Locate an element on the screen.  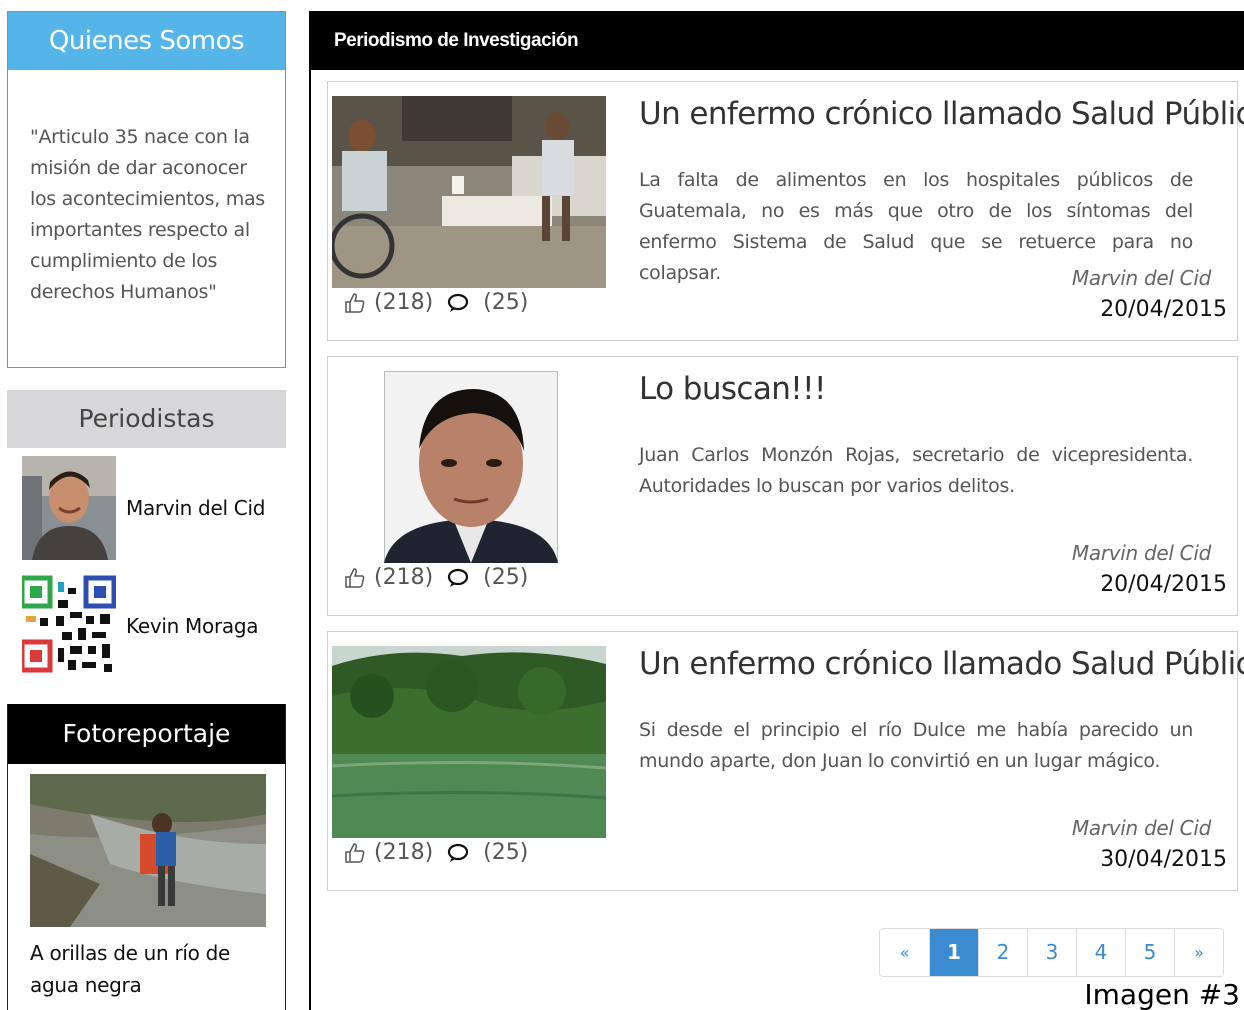
qr-code-icon is located at coordinates (69, 626).